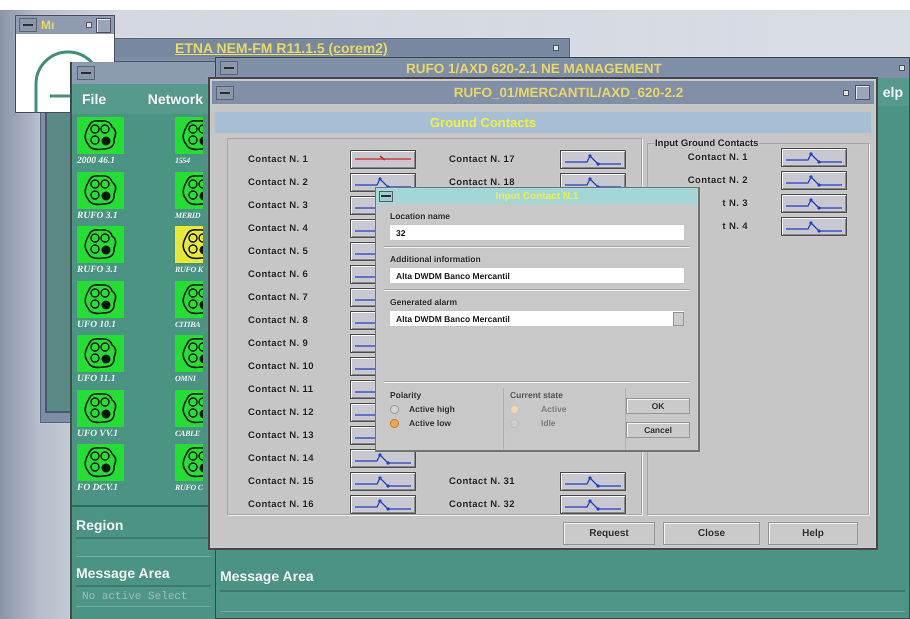 The image size is (910, 619). Describe the element at coordinates (548, 423) in the screenshot. I see `radio-label: Idle` at that location.